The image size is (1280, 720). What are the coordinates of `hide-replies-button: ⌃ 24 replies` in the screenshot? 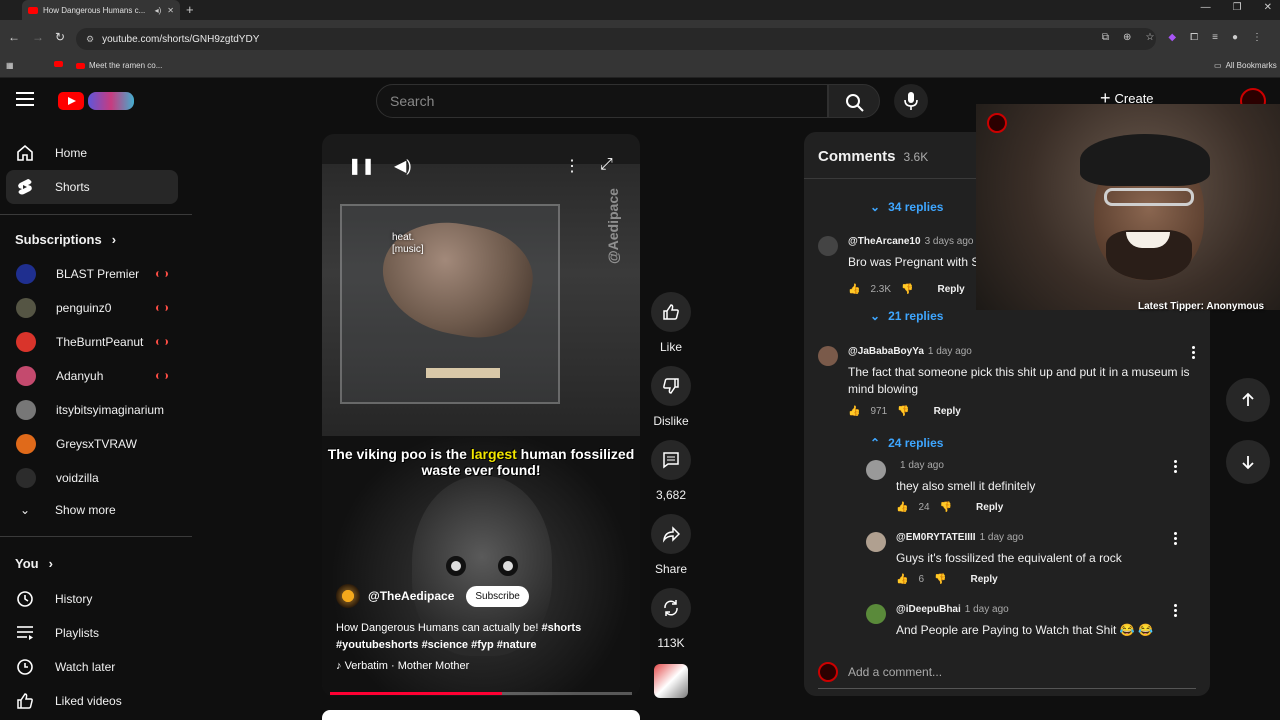 It's located at (906, 443).